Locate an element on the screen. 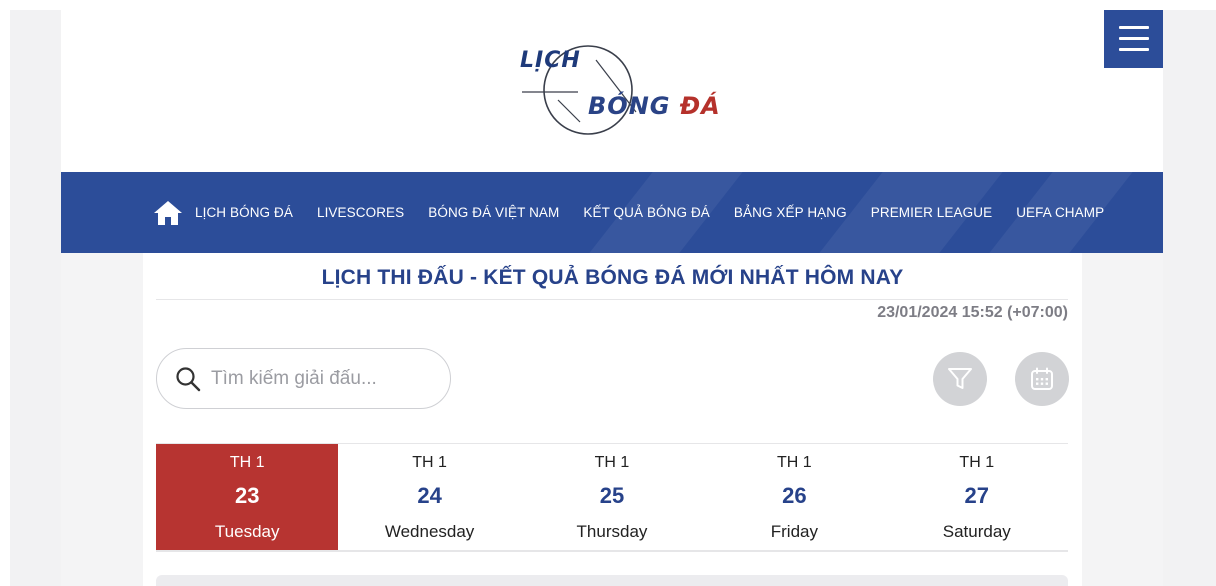 Image resolution: width=1216 pixels, height=586 pixels. nav-item-ket-qua-bong-da: KẾT QUẢ BÓNG ĐÁ is located at coordinates (646, 212).